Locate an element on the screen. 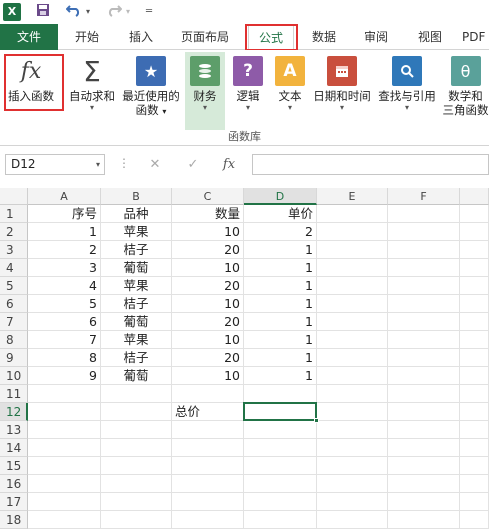  cell-e6 is located at coordinates (352, 304).